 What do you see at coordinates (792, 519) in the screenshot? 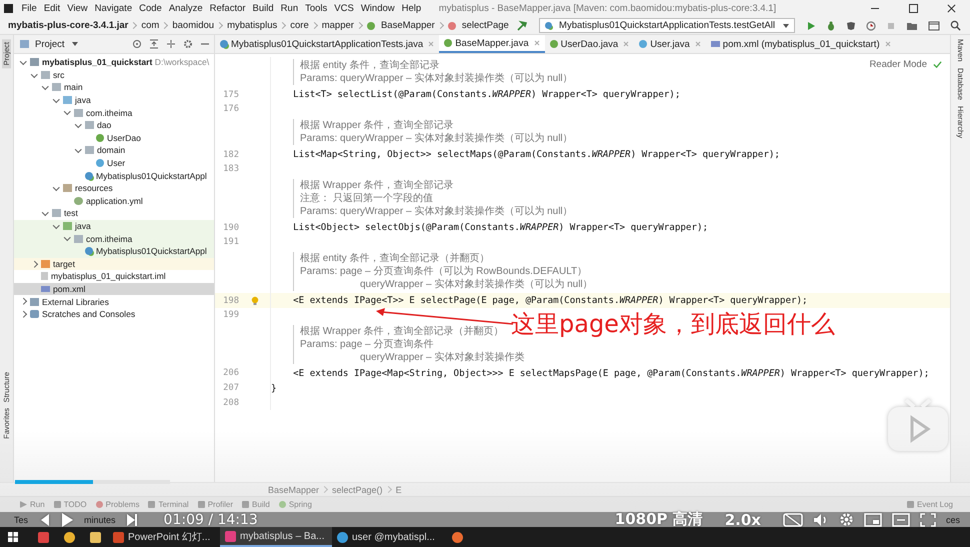
I see `subtitles-off-icon` at bounding box center [792, 519].